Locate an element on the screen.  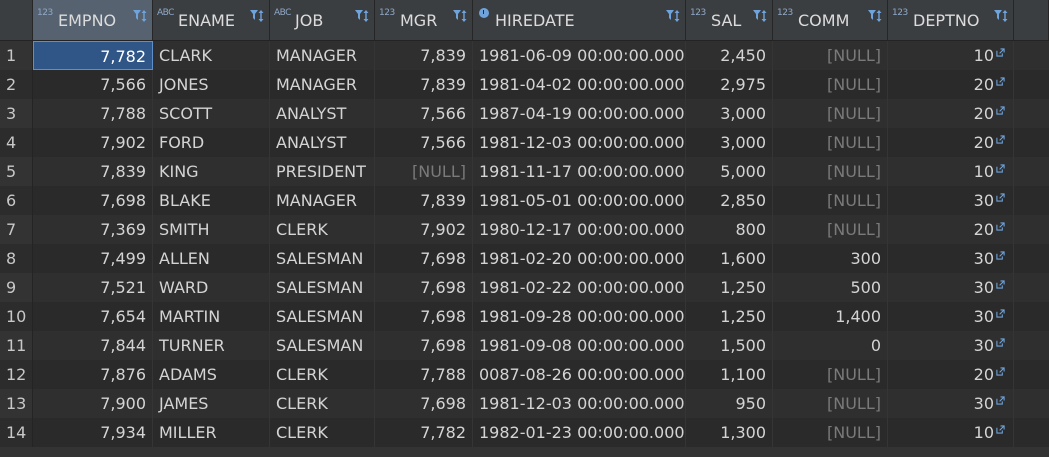
cell-sal: 1,100 is located at coordinates (729, 374).